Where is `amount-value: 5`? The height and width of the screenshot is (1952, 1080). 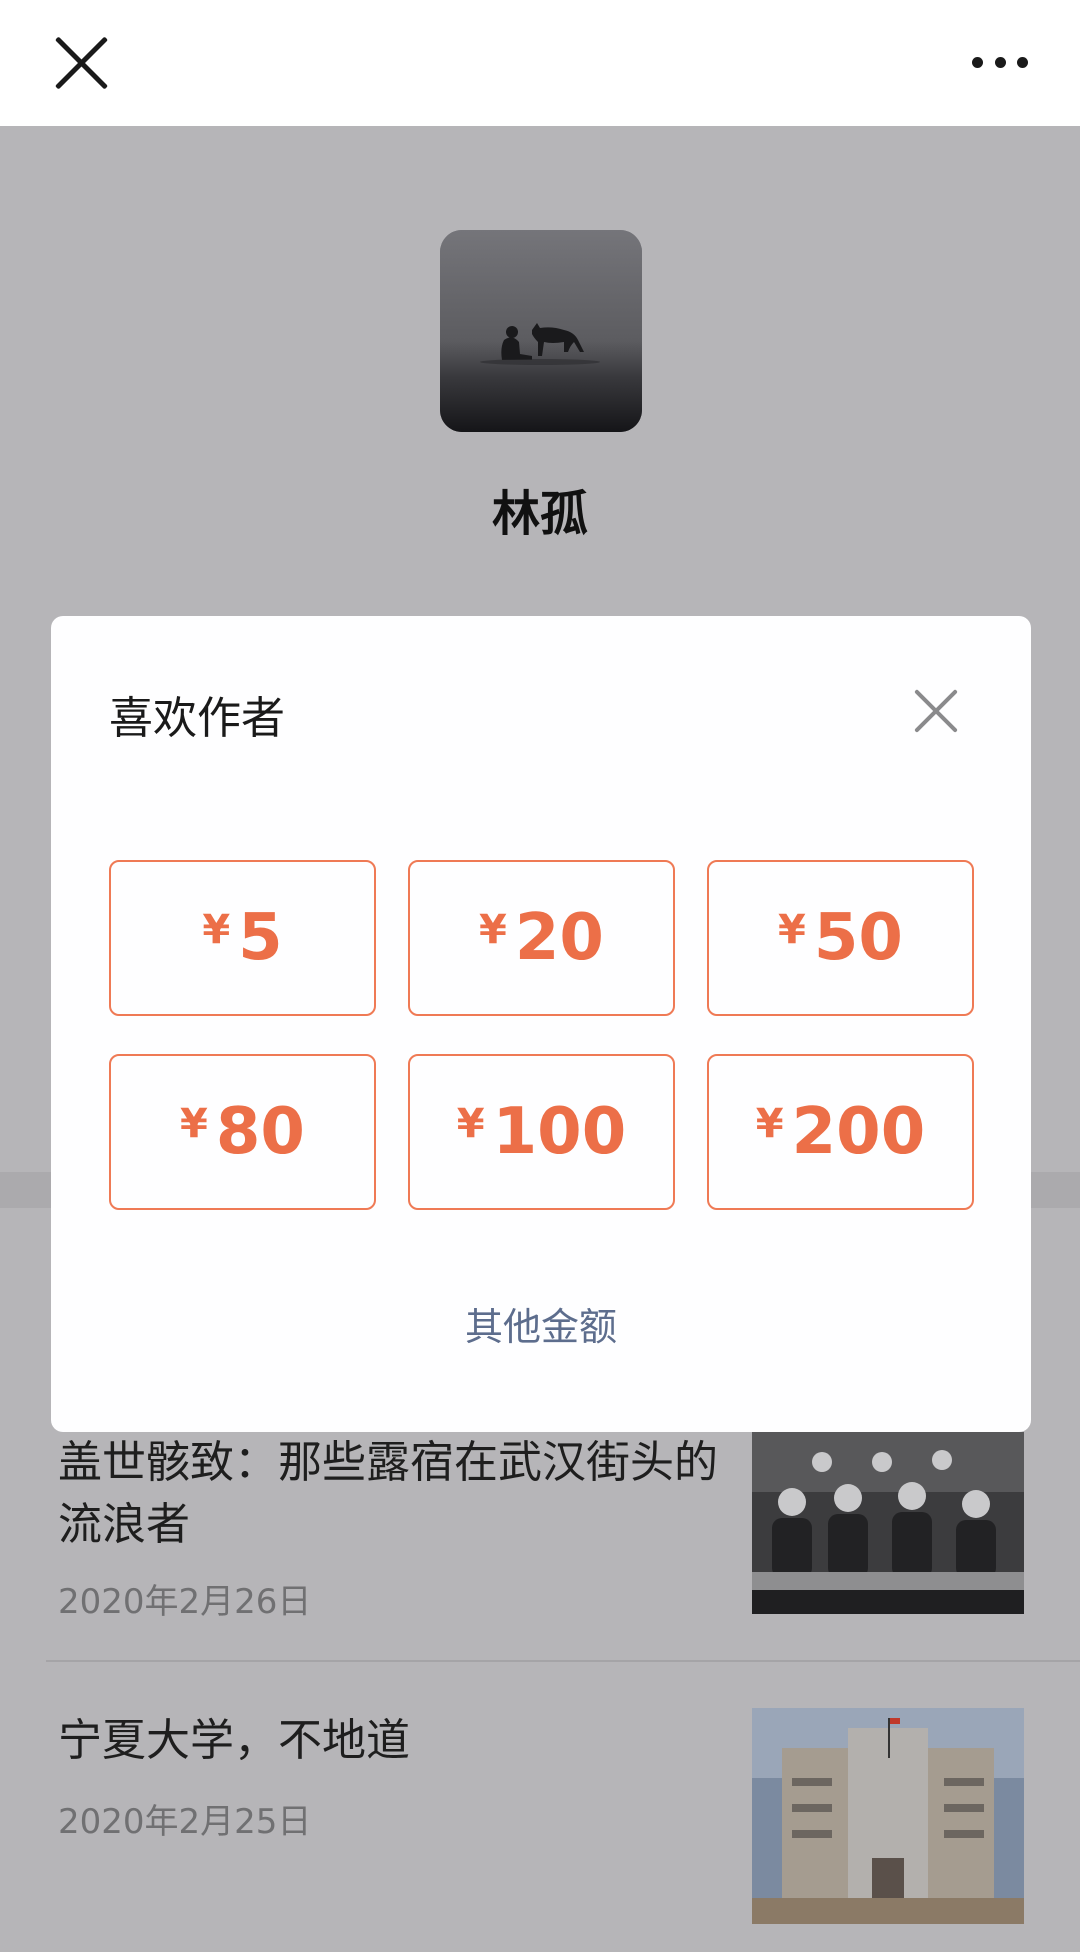
amount-value: 5 is located at coordinates (260, 938).